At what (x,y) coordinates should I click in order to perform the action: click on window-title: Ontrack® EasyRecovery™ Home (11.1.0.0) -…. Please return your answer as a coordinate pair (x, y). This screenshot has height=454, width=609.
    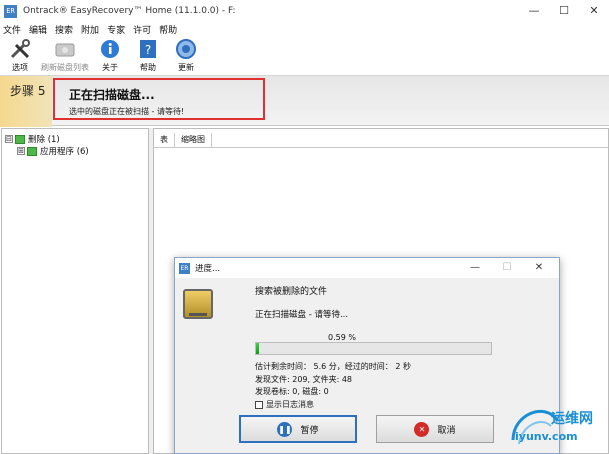
    Looking at the image, I should click on (129, 11).